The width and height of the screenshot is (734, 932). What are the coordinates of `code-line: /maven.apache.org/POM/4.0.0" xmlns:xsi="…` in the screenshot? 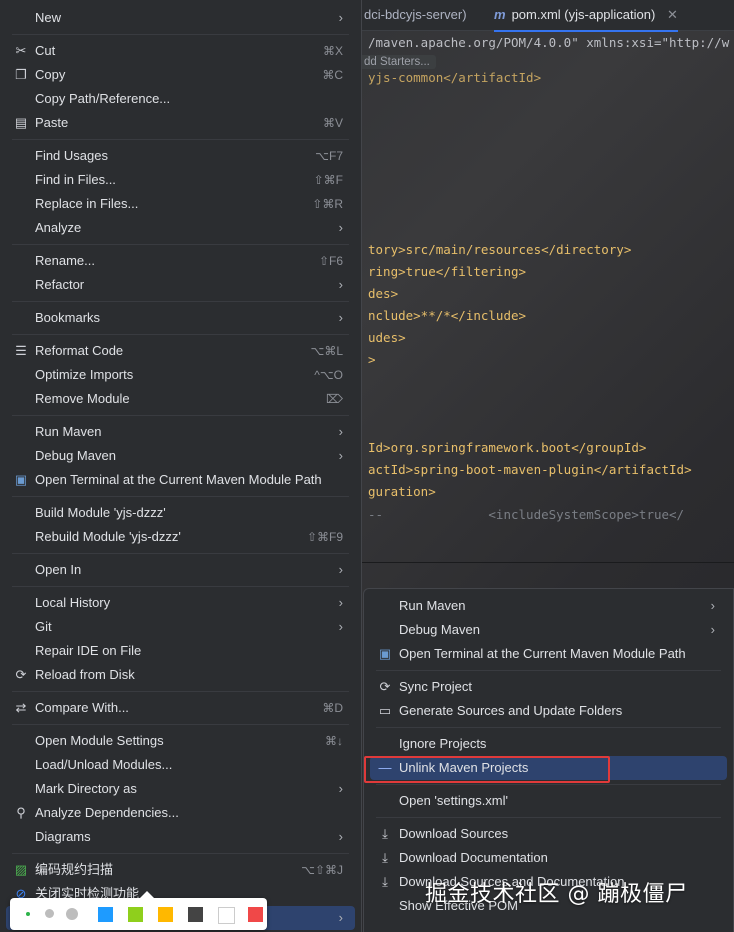 It's located at (549, 42).